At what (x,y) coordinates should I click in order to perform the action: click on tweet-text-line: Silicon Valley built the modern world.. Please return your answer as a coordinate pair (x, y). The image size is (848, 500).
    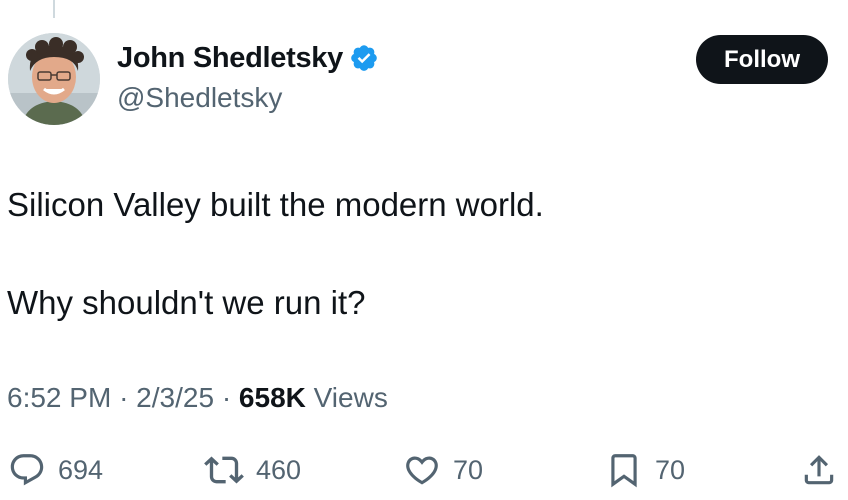
    Looking at the image, I should click on (275, 204).